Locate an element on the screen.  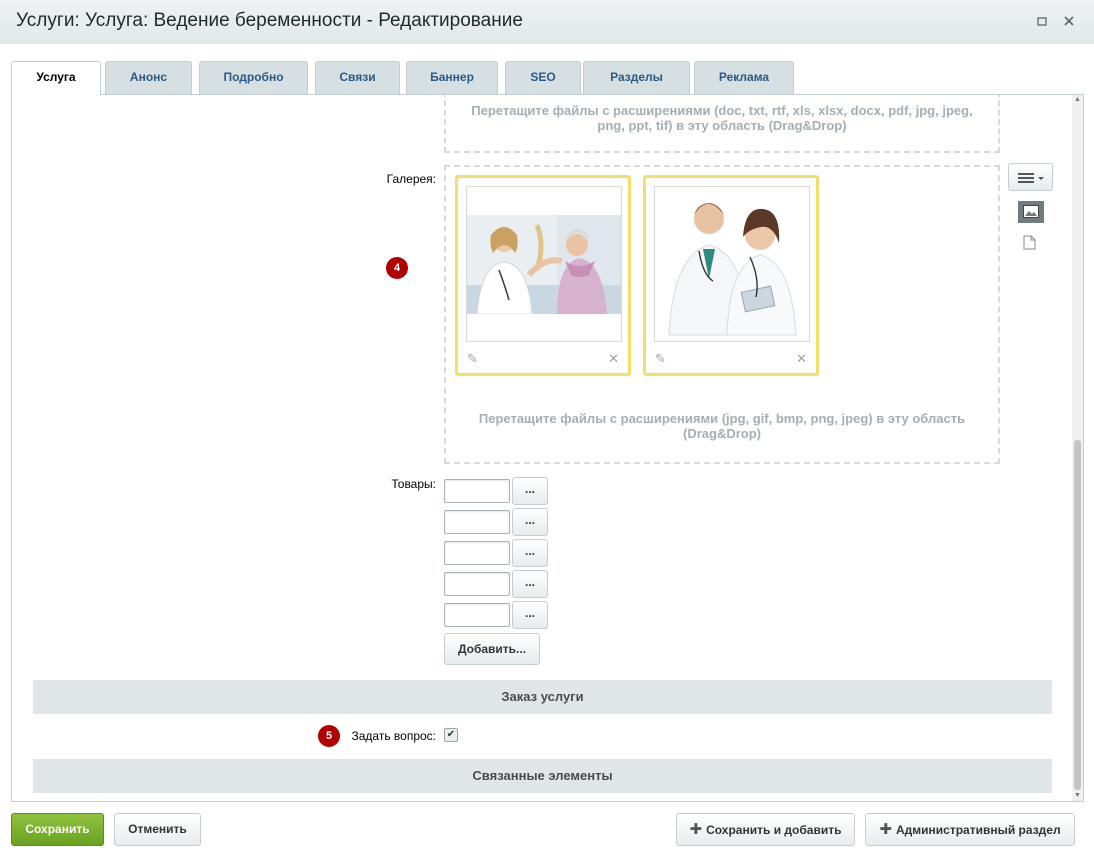
admin-section-label: Административный раздел is located at coordinates (978, 830).